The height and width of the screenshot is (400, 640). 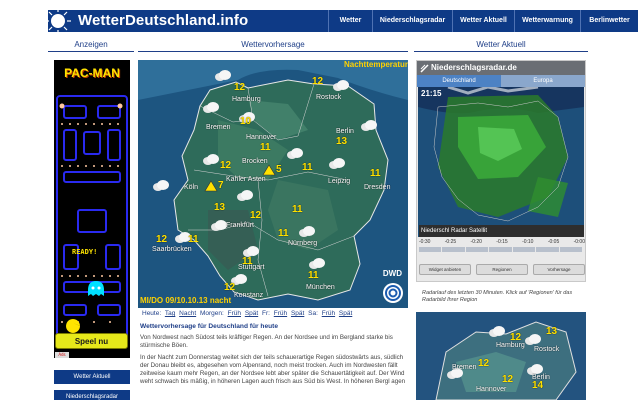 I want to click on radar-time-label: -0:25, so click(x=450, y=242).